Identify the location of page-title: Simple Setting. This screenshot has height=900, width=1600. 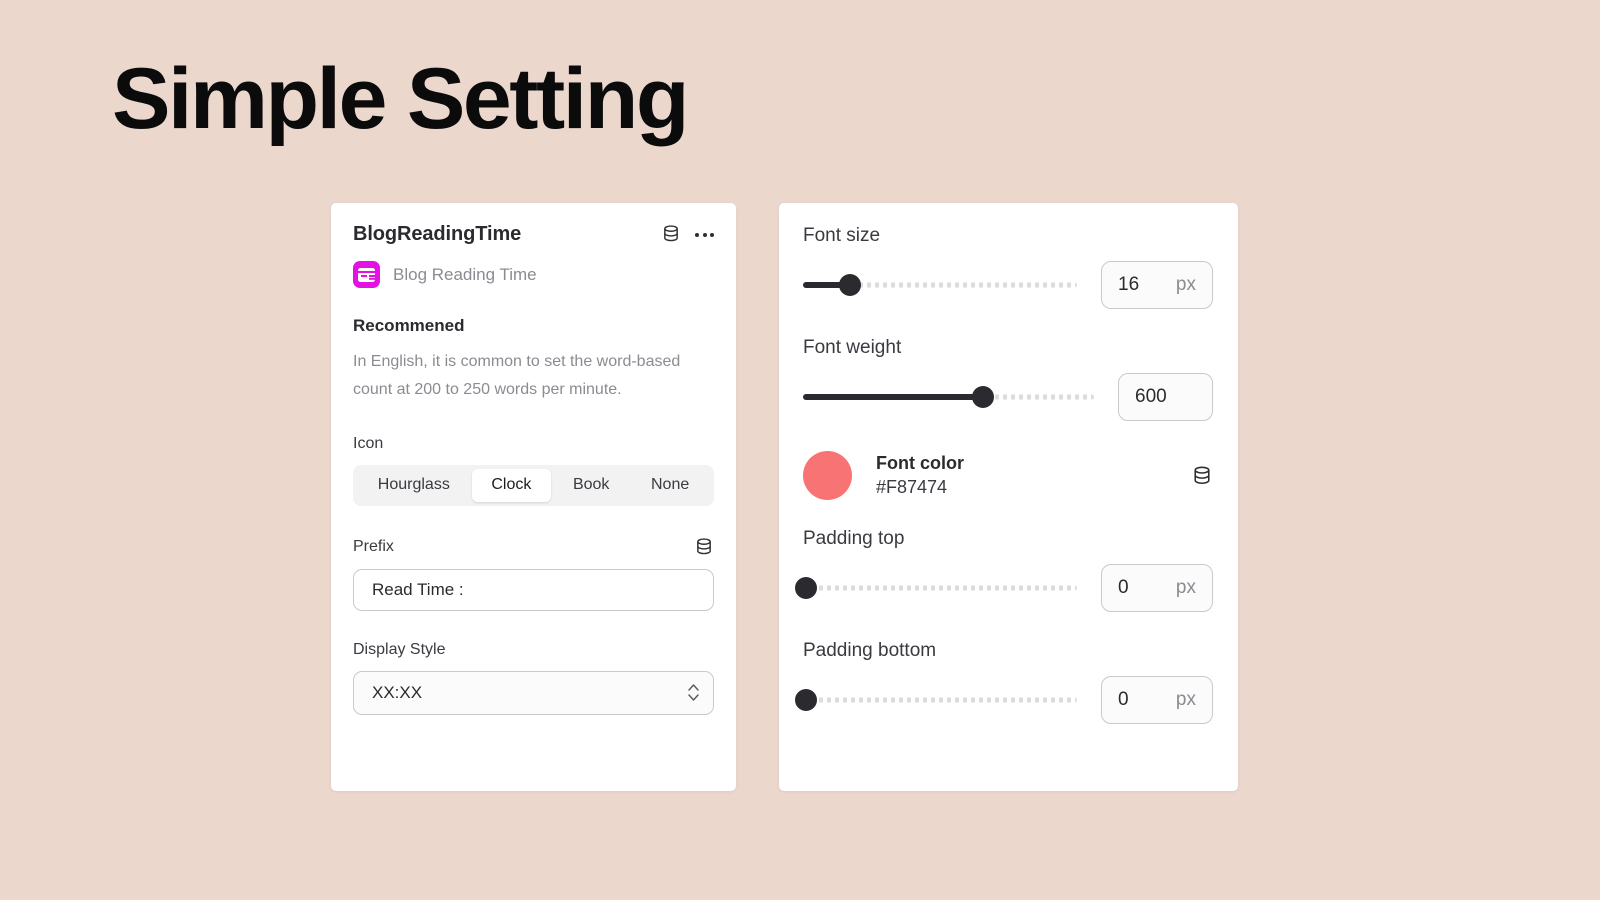
(400, 99).